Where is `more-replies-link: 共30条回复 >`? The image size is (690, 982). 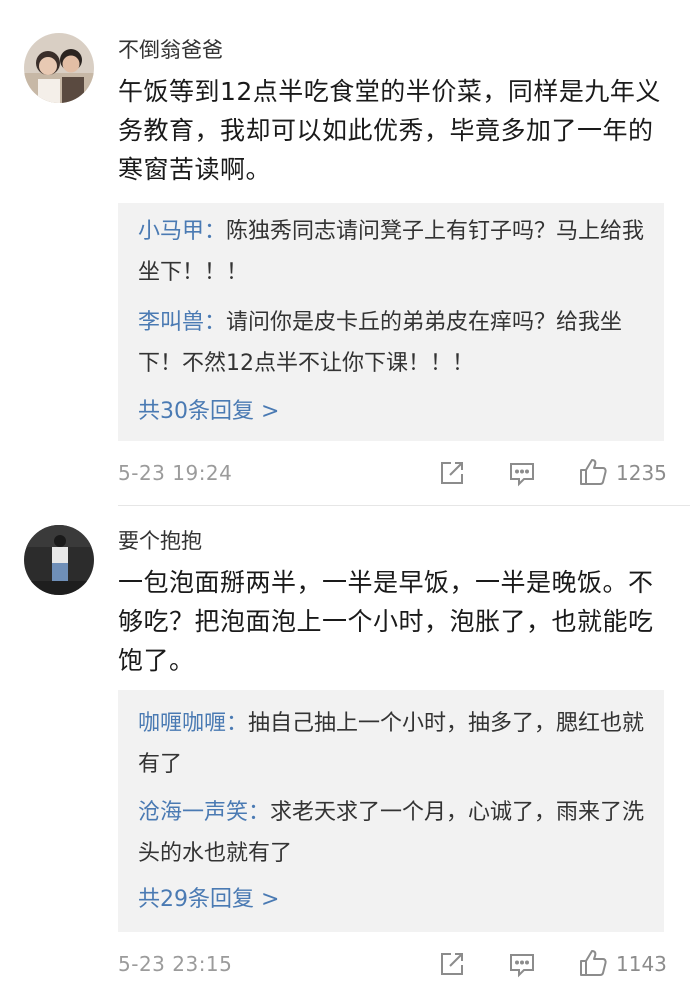 more-replies-link: 共30条回复 > is located at coordinates (208, 412).